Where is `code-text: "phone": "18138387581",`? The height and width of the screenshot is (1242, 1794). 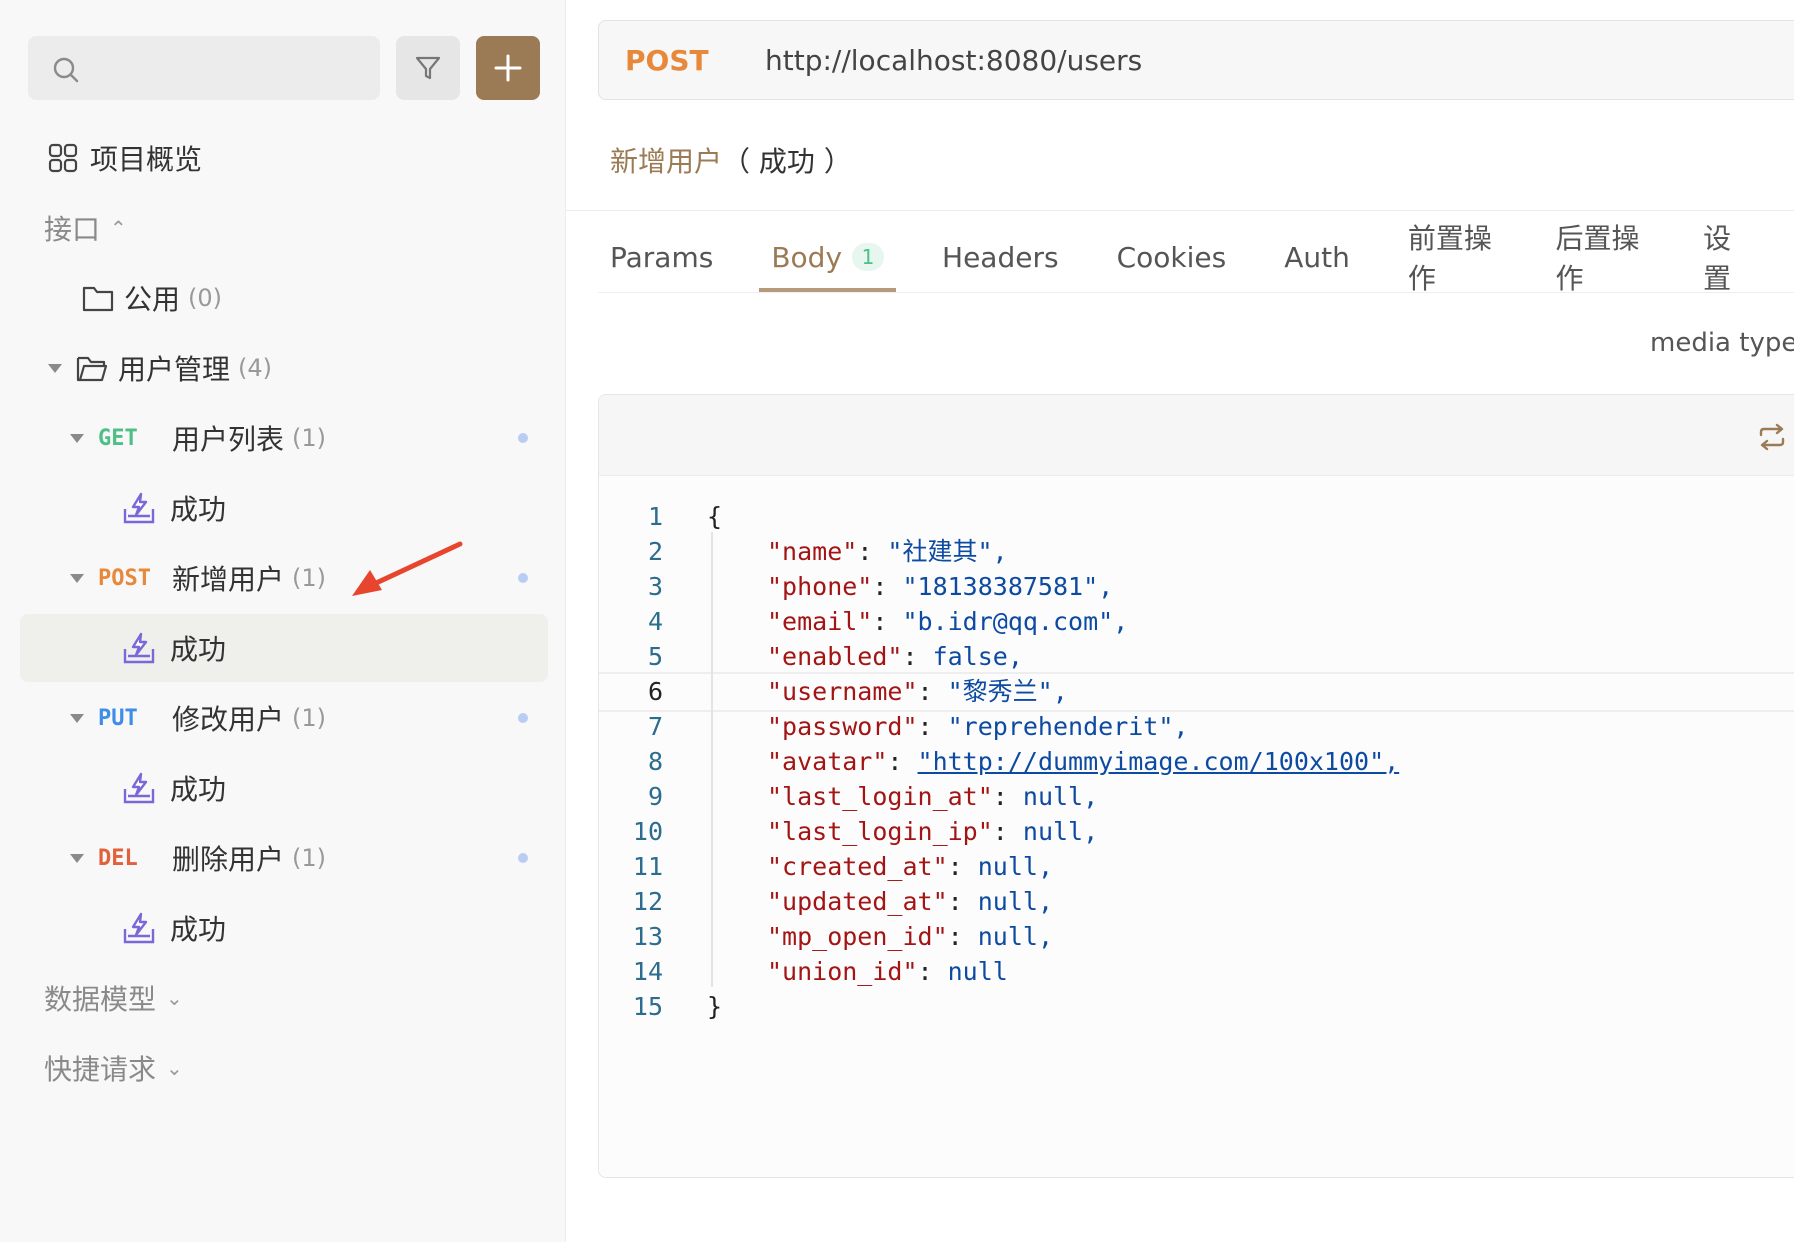 code-text: "phone": "18138387581", is located at coordinates (940, 587).